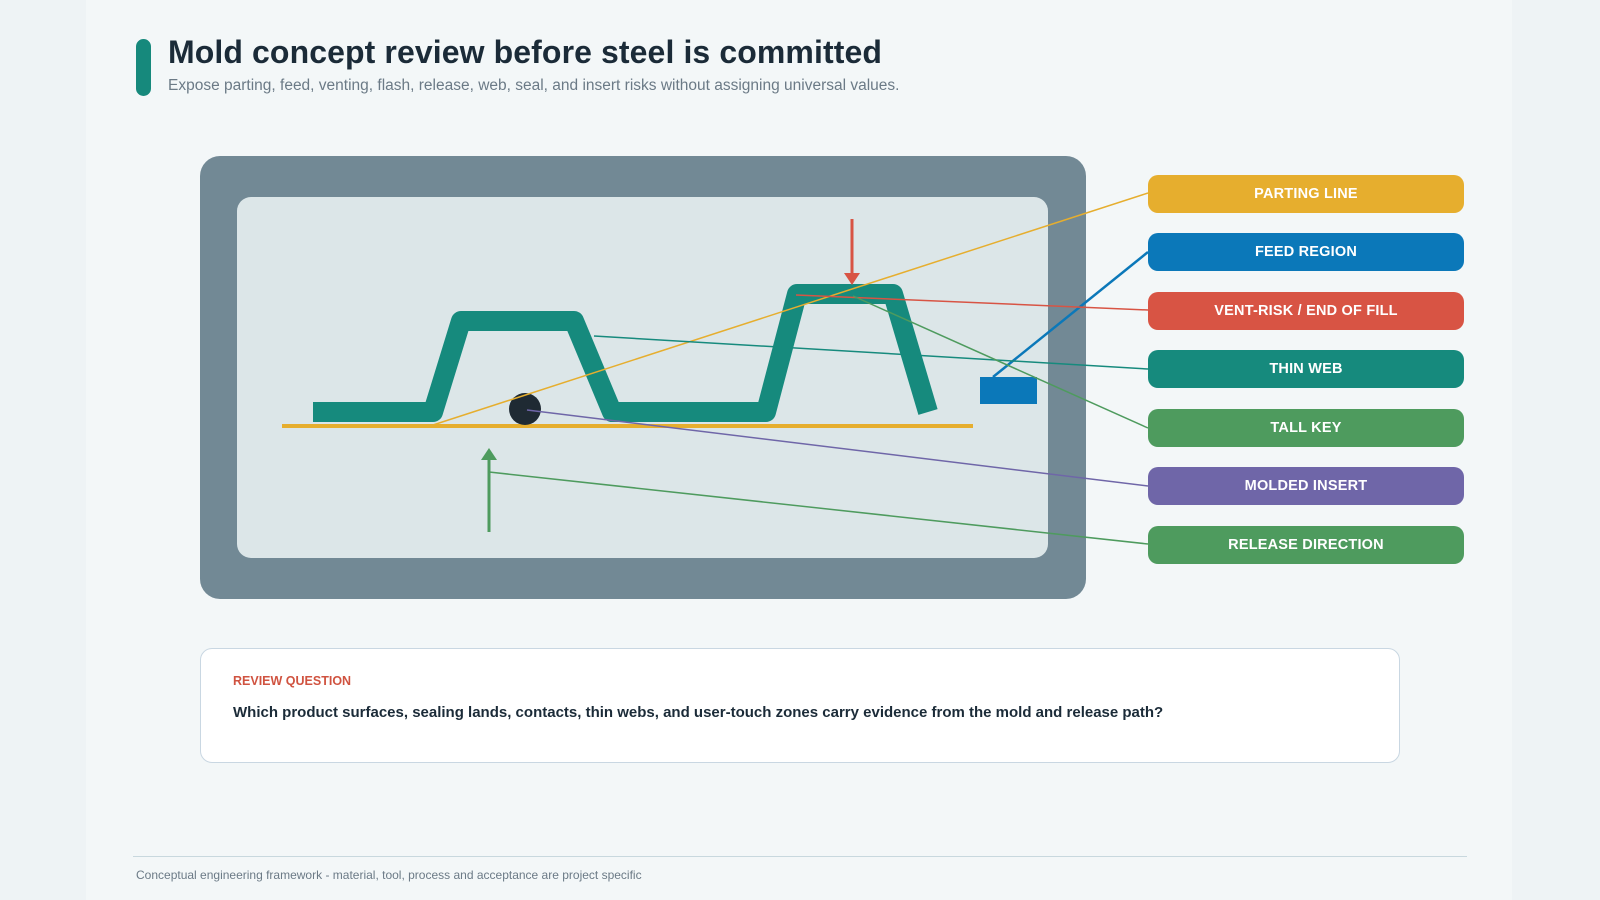  Describe the element at coordinates (1306, 486) in the screenshot. I see `callout-molded-insert: MOLDED INSERT` at that location.